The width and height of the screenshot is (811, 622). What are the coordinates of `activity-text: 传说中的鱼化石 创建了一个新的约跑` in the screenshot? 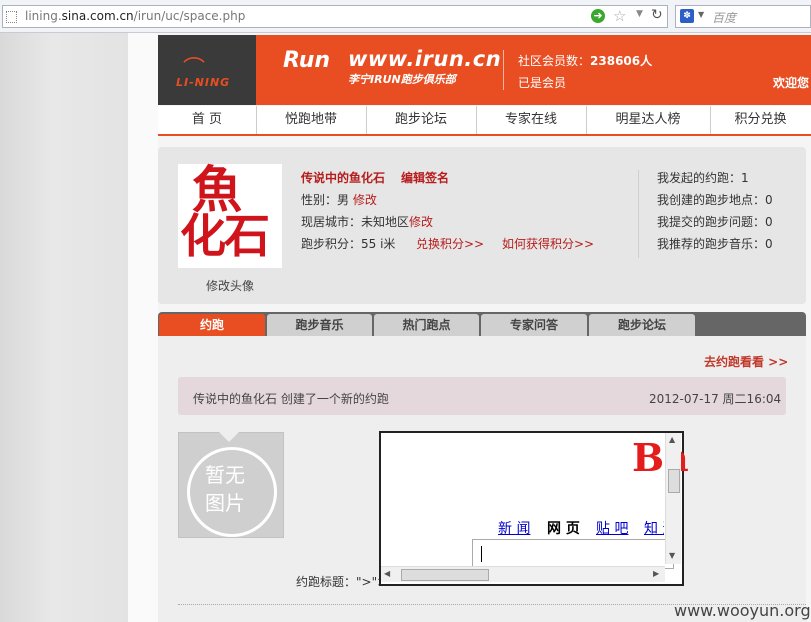 It's located at (291, 399).